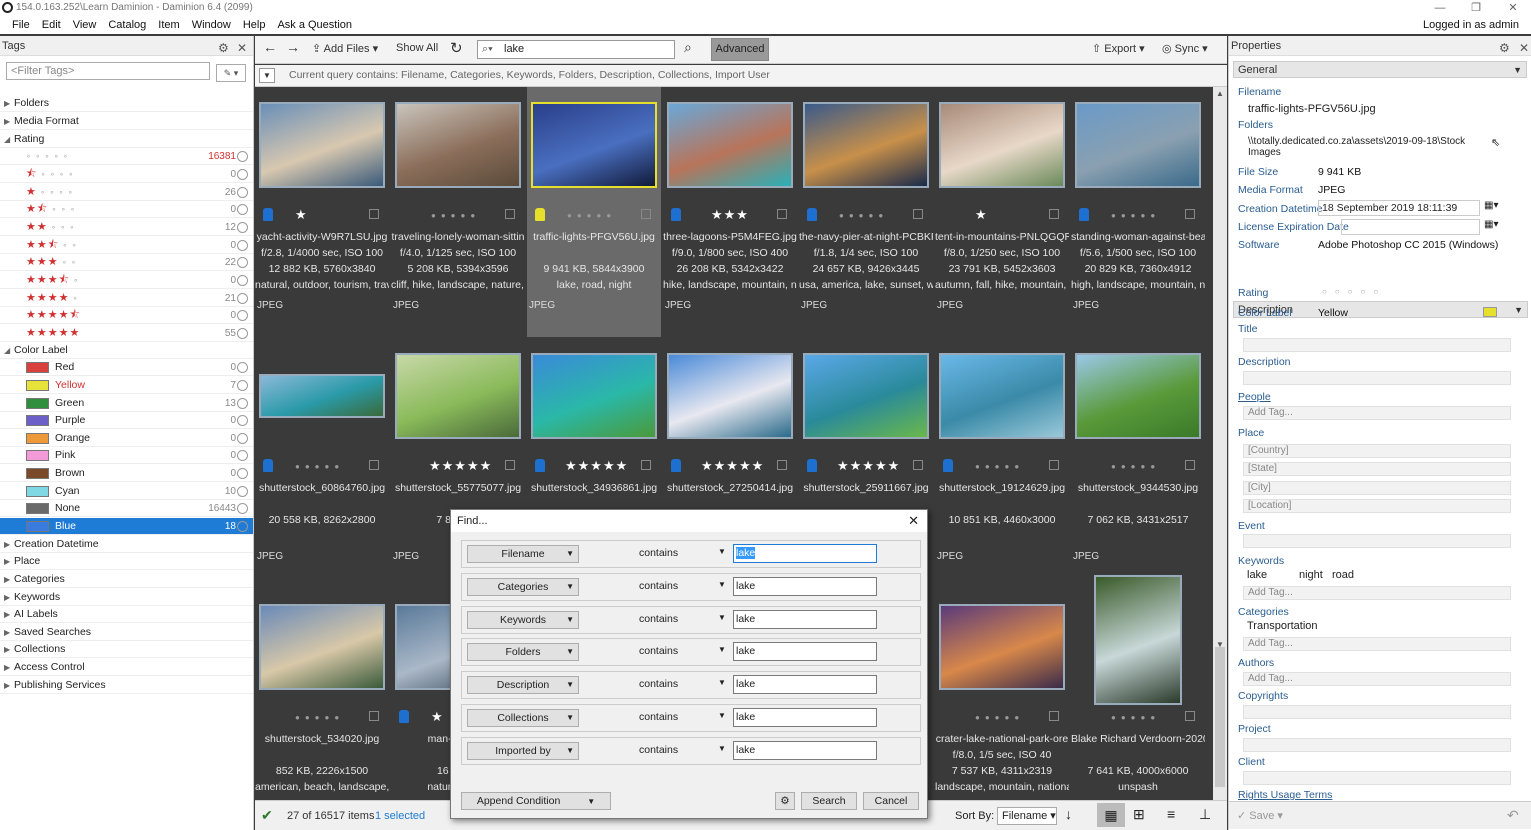 Image resolution: width=1531 pixels, height=830 pixels. What do you see at coordinates (126, 685) in the screenshot?
I see `tag-group-publishing-services: ▶ Publishing Services` at bounding box center [126, 685].